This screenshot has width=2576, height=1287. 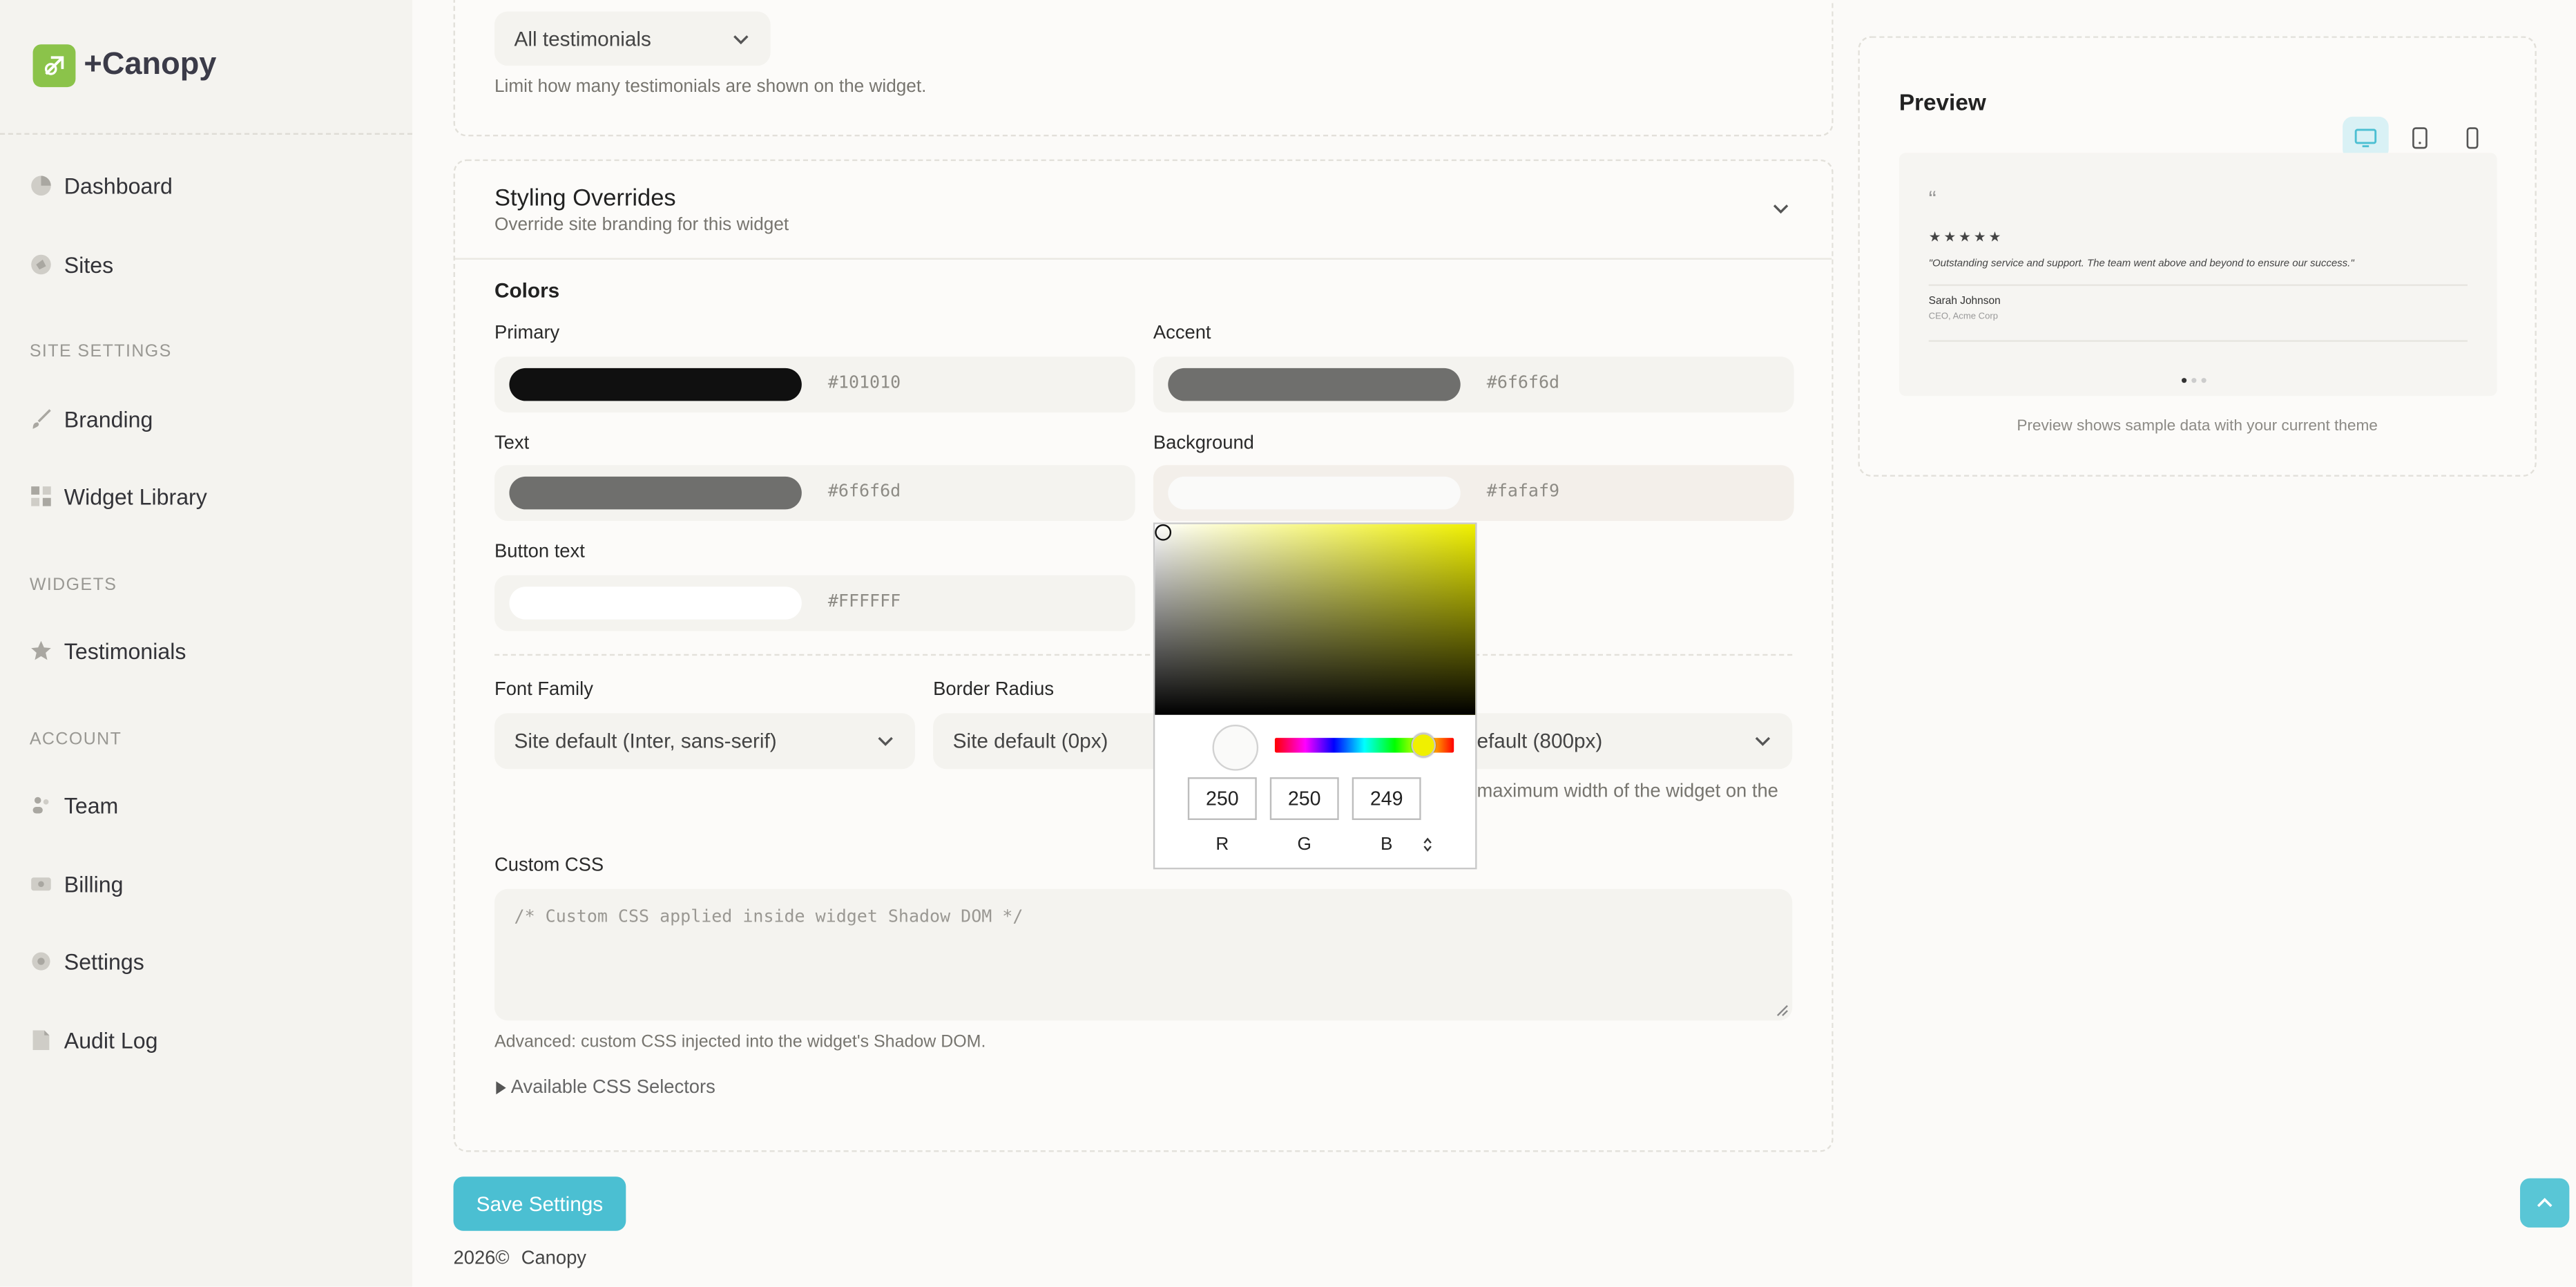 I want to click on green-input: 250, so click(x=1304, y=799).